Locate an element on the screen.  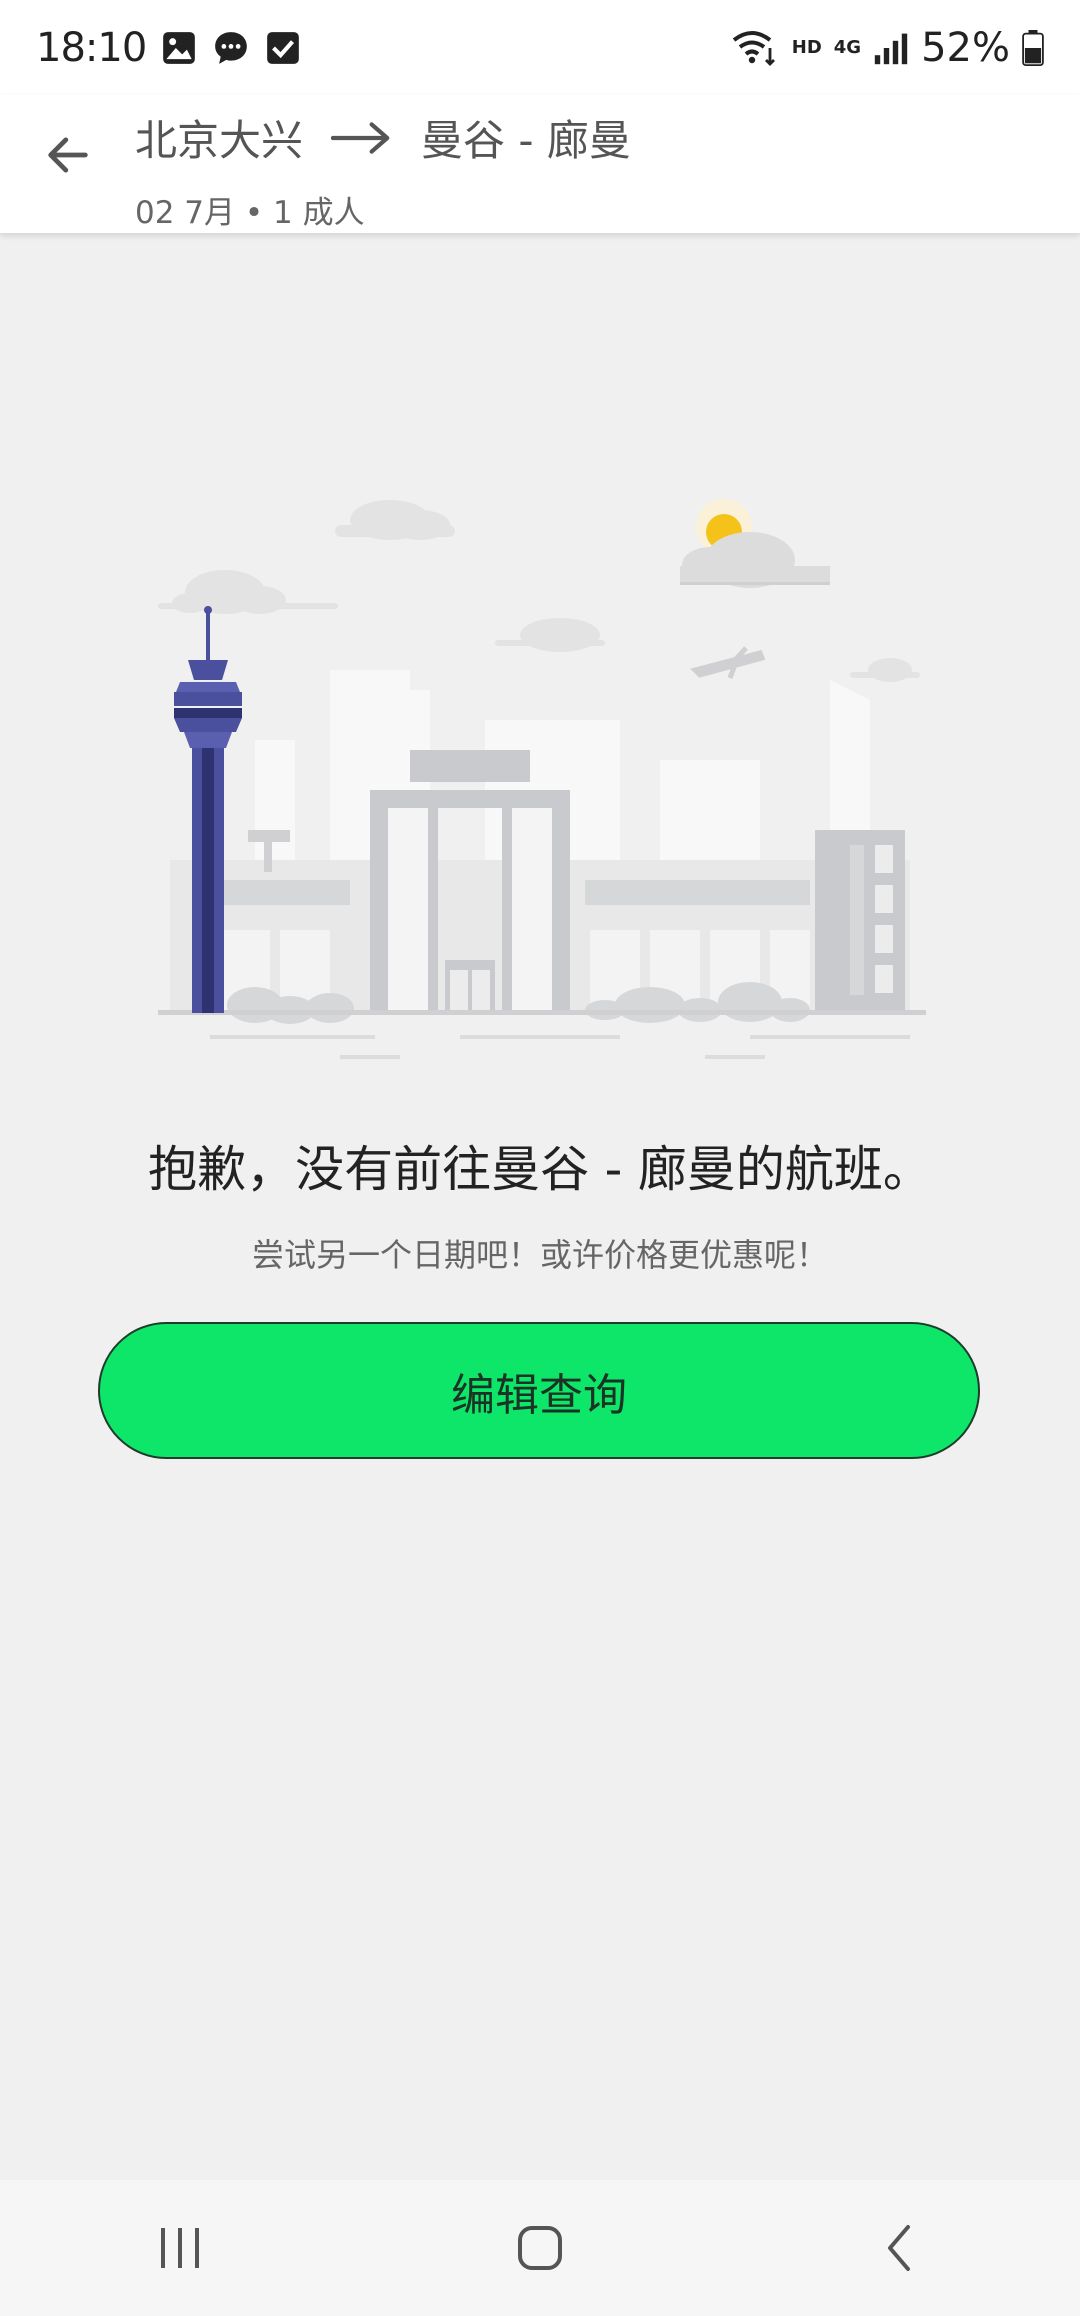
back-button is located at coordinates (68, 155).